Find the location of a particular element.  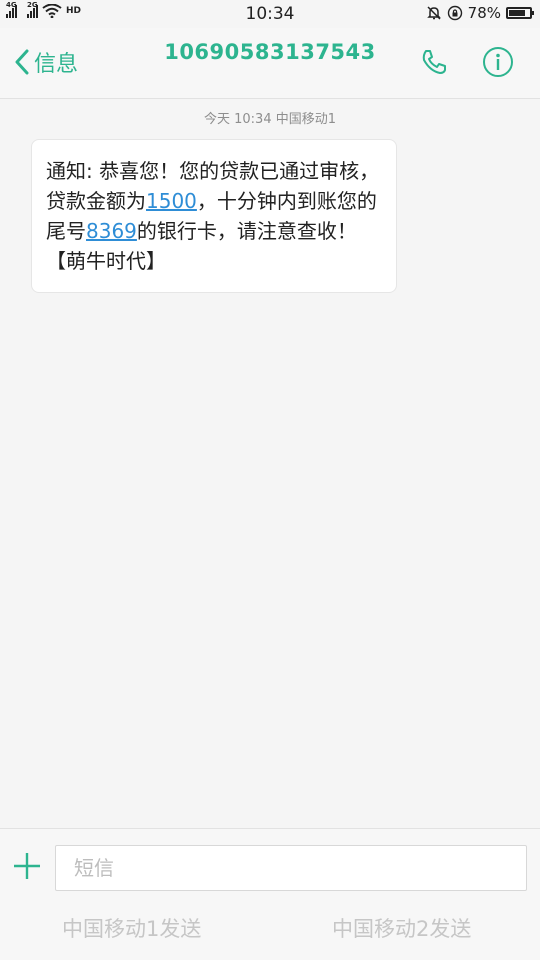

battery-level: 78% is located at coordinates (484, 13).